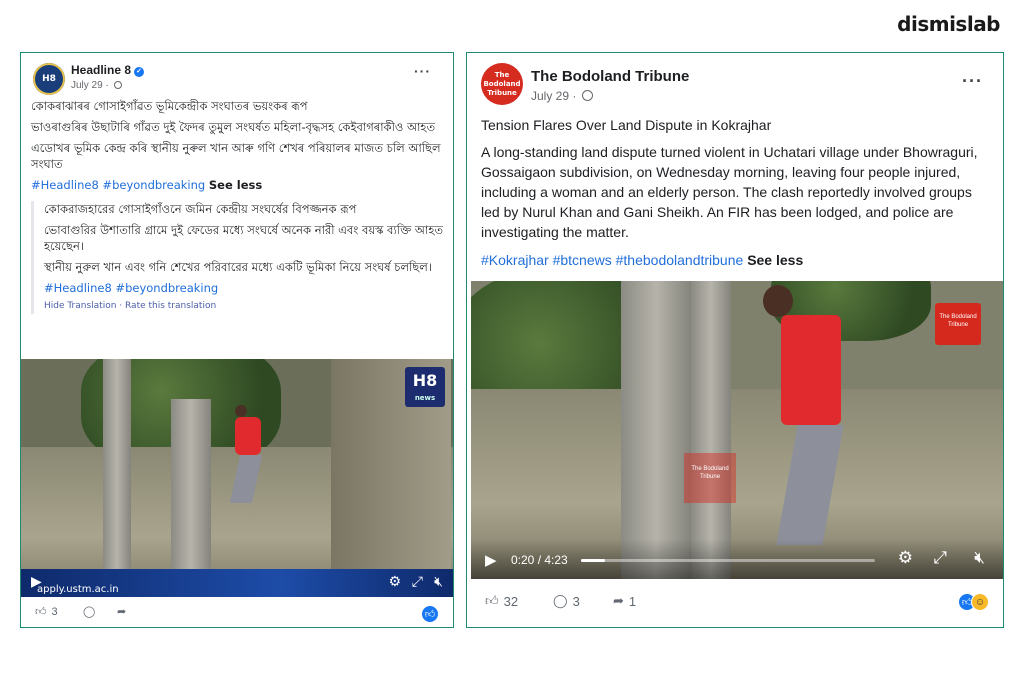 This screenshot has height=675, width=1024. What do you see at coordinates (728, 560) in the screenshot?
I see `progress-bar` at bounding box center [728, 560].